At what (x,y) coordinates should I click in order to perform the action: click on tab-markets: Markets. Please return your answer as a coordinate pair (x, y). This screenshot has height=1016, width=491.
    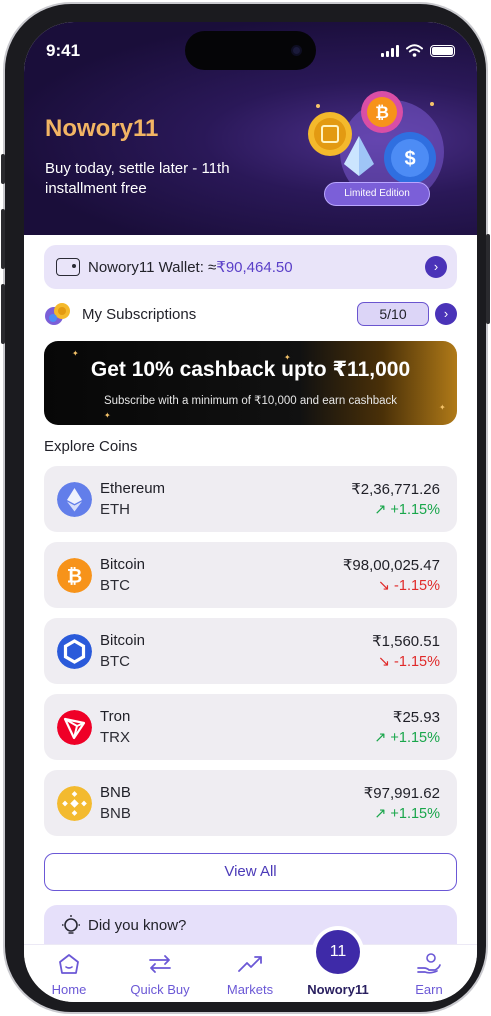
    Looking at the image, I should click on (250, 973).